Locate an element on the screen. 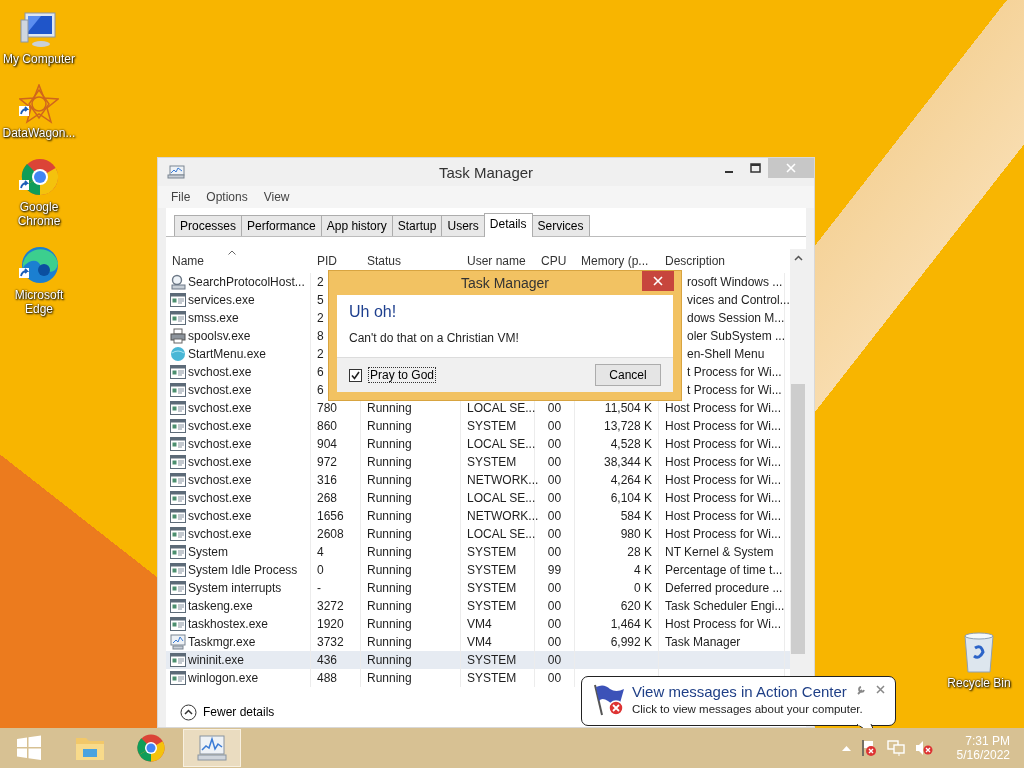  muted-speaker-icon is located at coordinates (923, 748).